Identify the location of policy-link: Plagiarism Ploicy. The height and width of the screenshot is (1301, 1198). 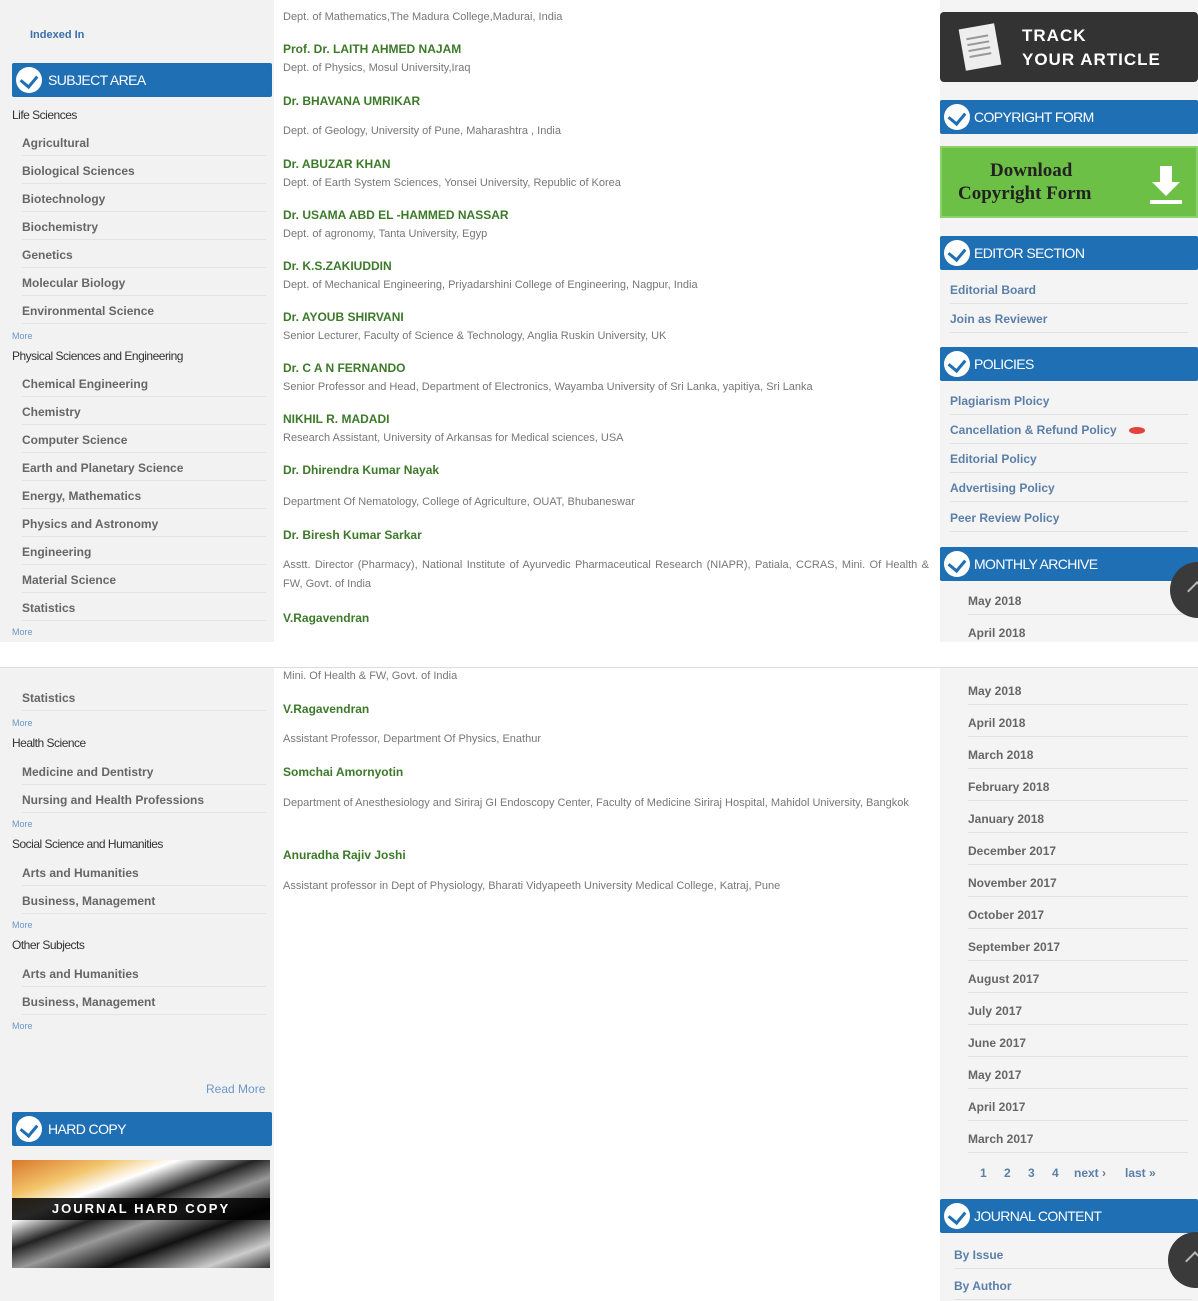
(1069, 404).